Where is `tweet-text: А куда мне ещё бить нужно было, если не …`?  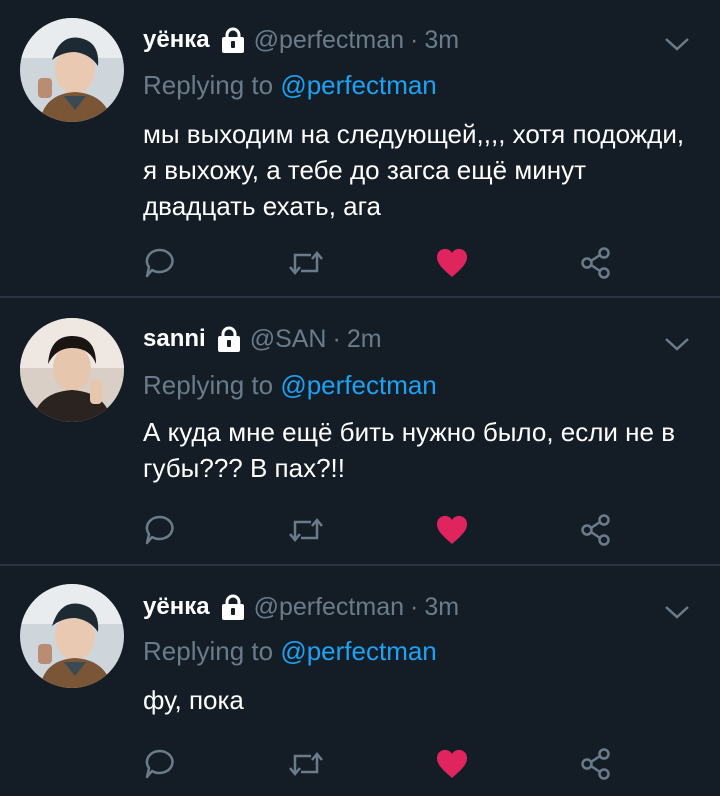
tweet-text: А куда мне ещё бить нужно было, если не … is located at coordinates (409, 450).